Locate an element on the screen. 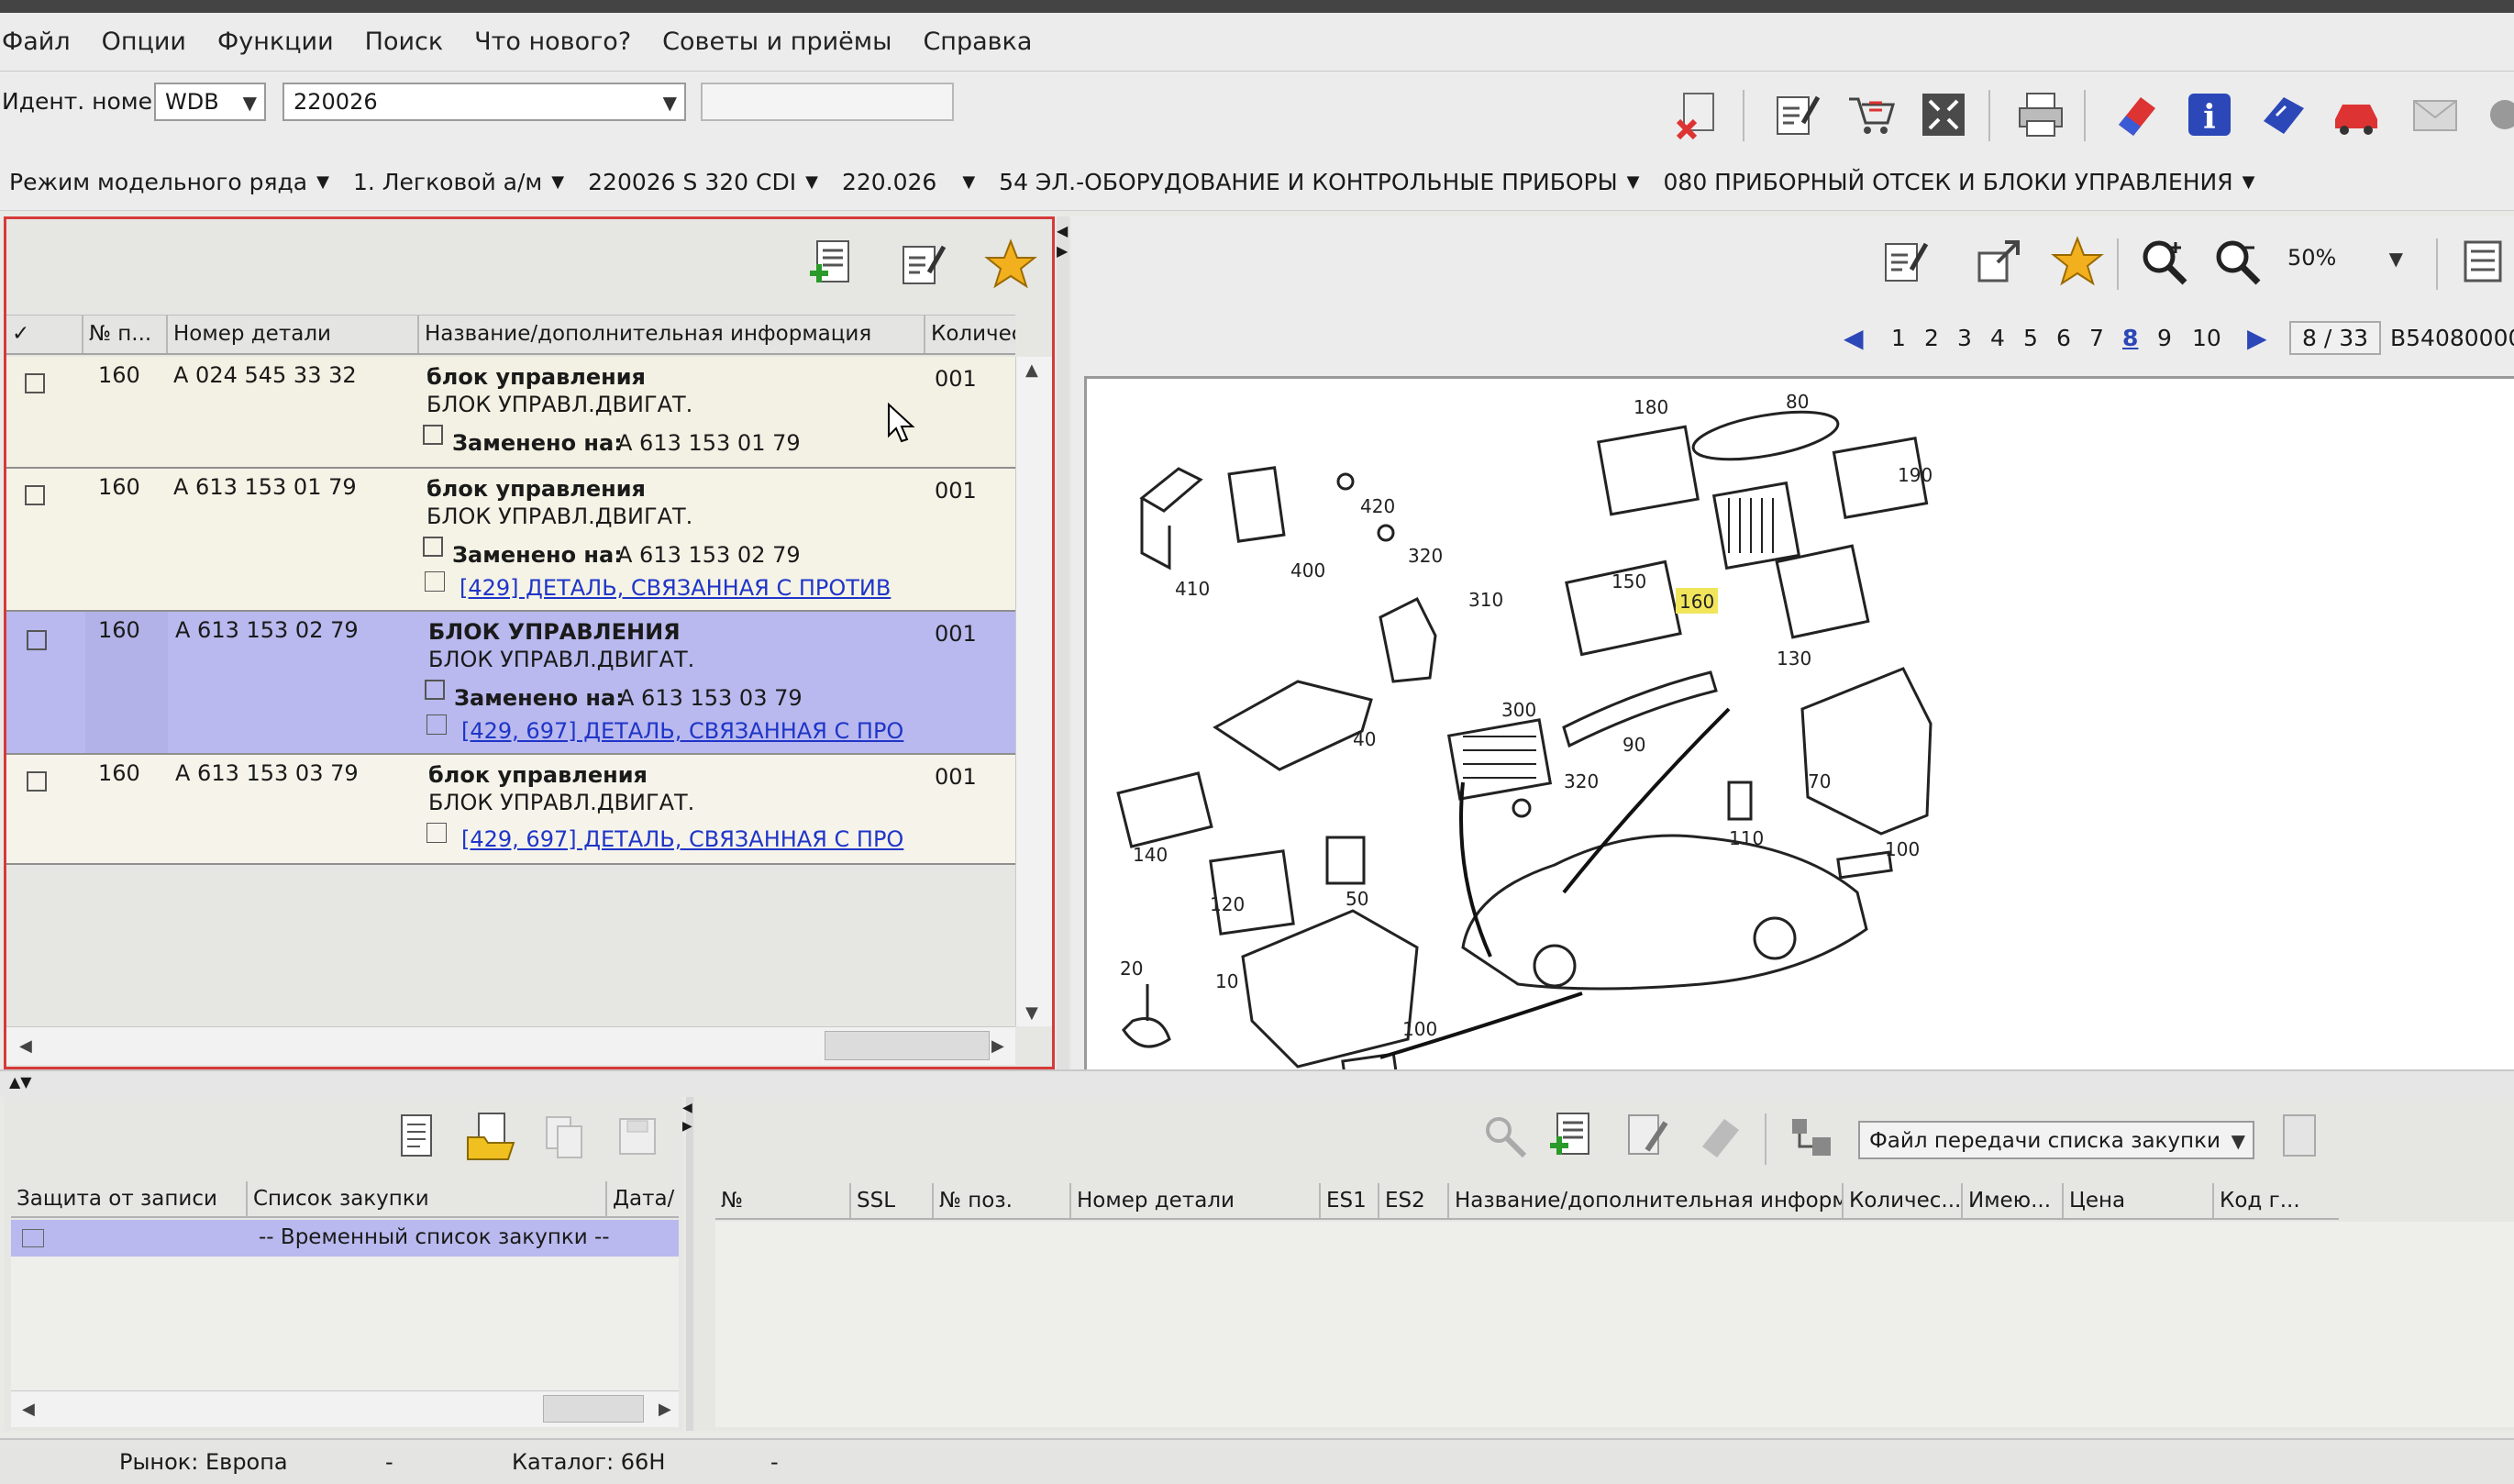 Image resolution: width=2514 pixels, height=1484 pixels. callout-110: 110 is located at coordinates (1746, 838).